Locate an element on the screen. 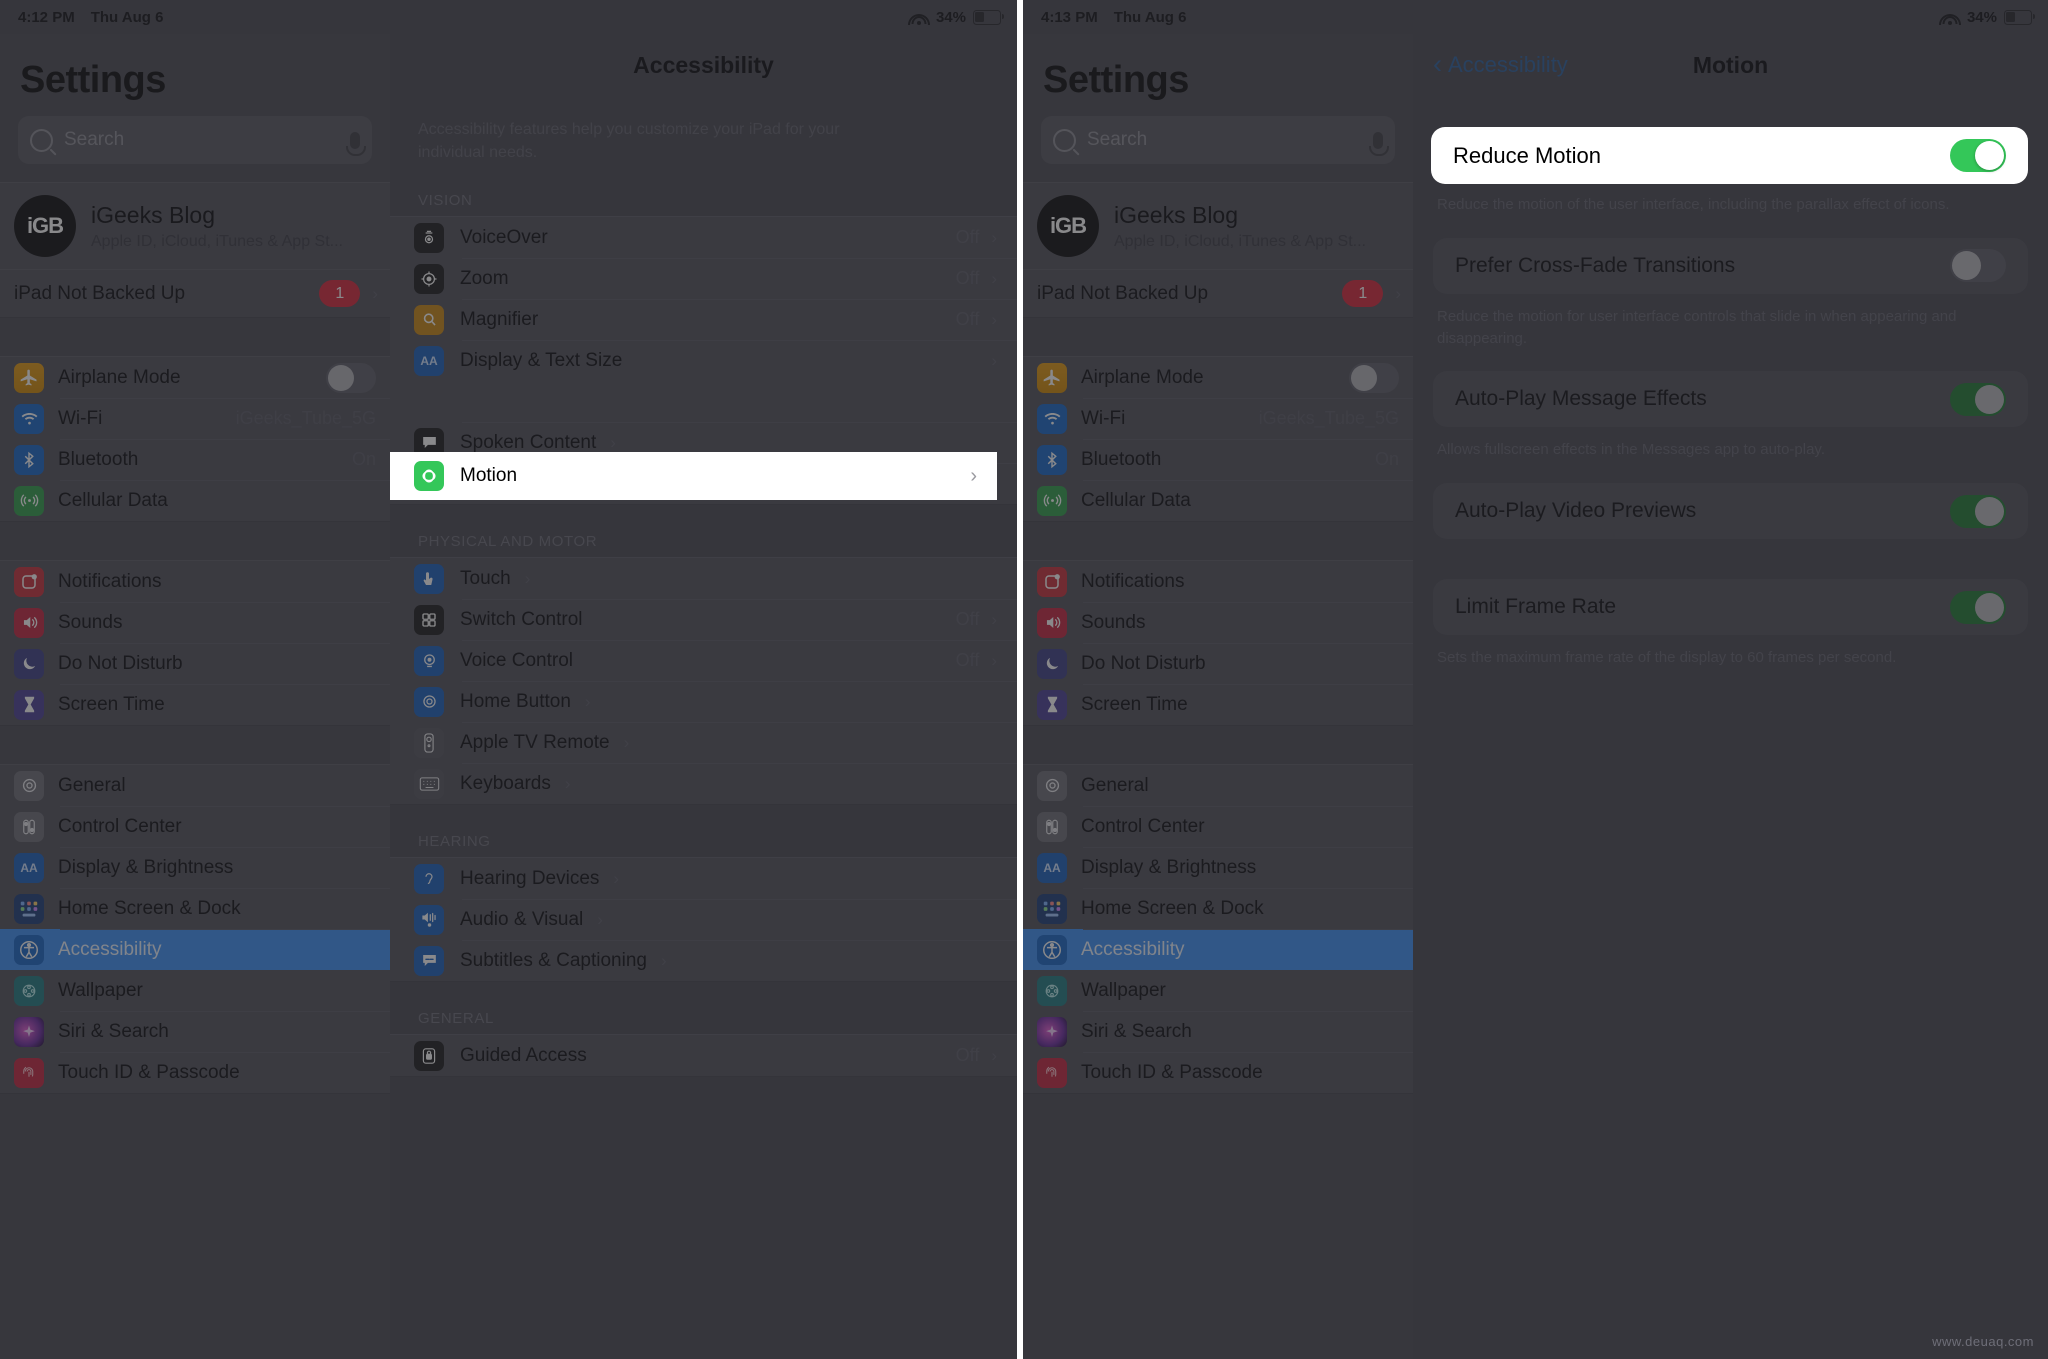 This screenshot has height=1359, width=2048. auto-play-message-effects-toggle is located at coordinates (1978, 399).